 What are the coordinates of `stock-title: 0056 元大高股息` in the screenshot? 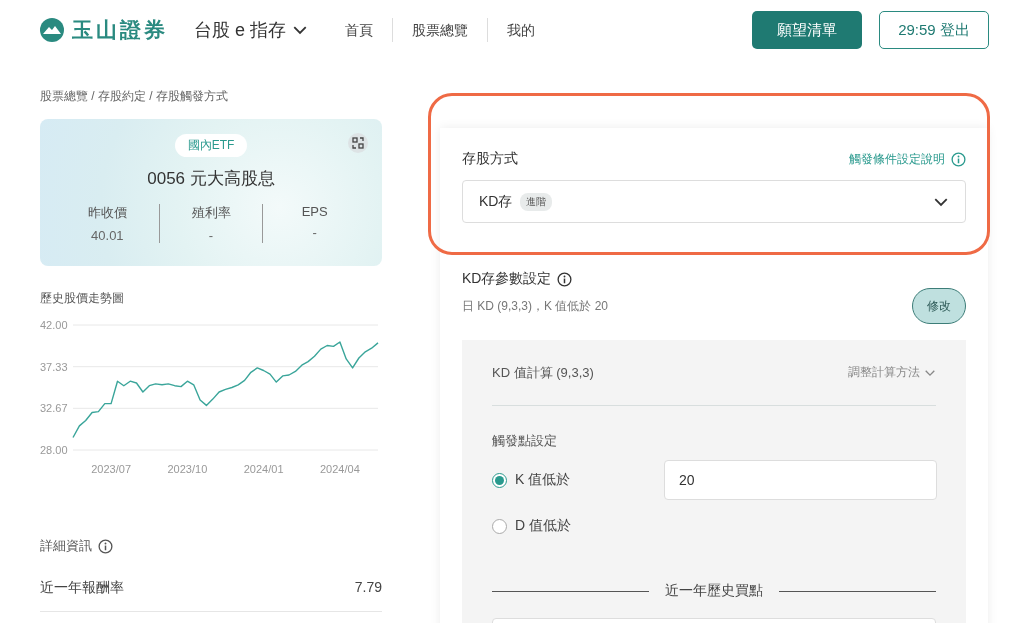 It's located at (211, 179).